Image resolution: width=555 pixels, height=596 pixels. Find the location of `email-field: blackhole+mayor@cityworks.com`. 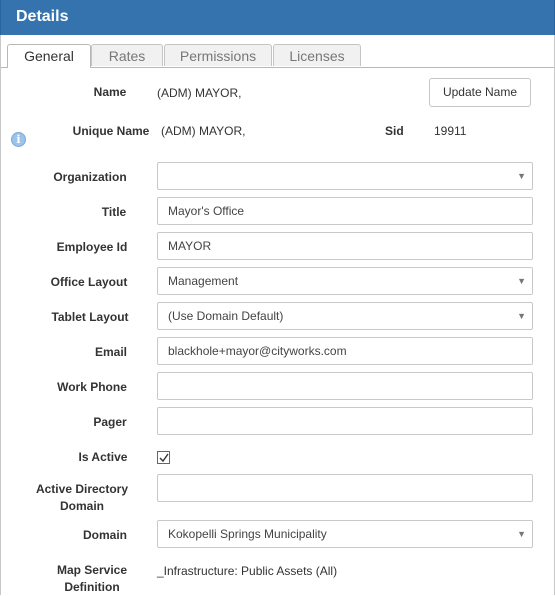

email-field: blackhole+mayor@cityworks.com is located at coordinates (345, 351).